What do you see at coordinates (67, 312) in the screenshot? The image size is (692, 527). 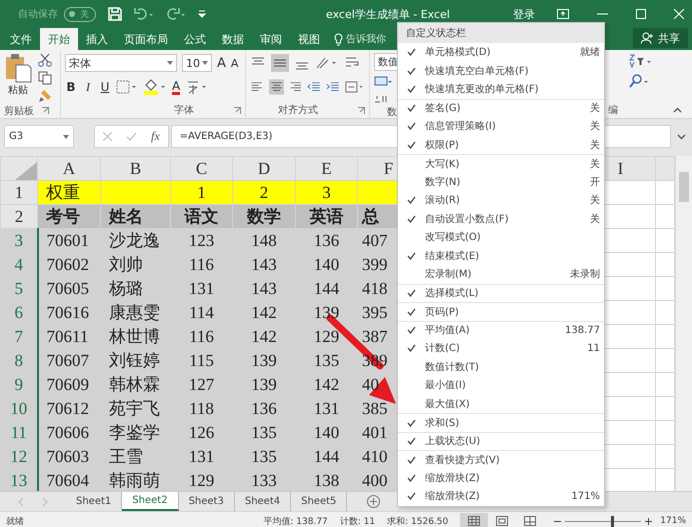 I see `table-cell: 70616` at bounding box center [67, 312].